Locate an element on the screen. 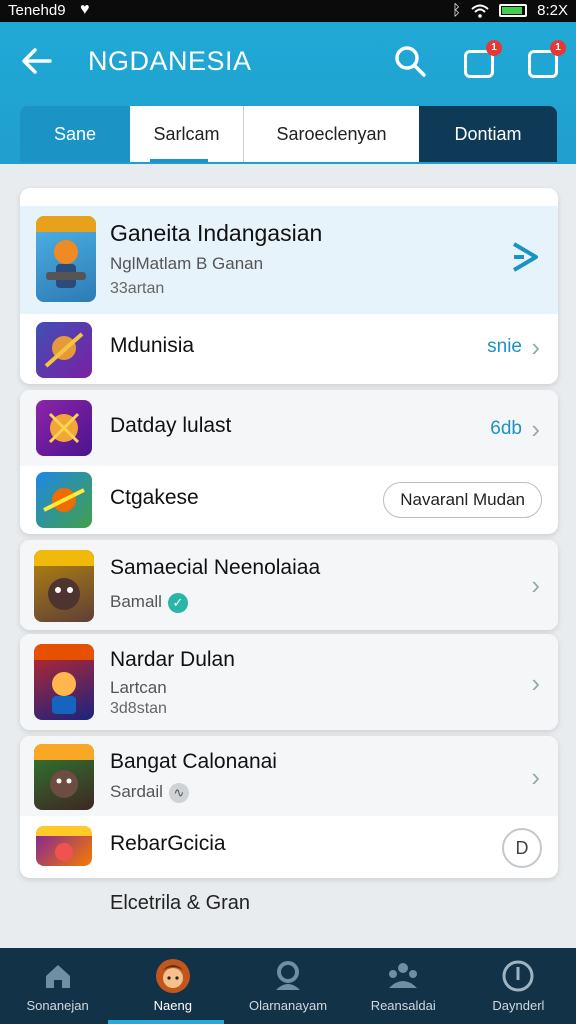 This screenshot has height=1024, width=576. list-item: Samaecial Neenolaiaa Bamall ✓ › is located at coordinates (289, 585).